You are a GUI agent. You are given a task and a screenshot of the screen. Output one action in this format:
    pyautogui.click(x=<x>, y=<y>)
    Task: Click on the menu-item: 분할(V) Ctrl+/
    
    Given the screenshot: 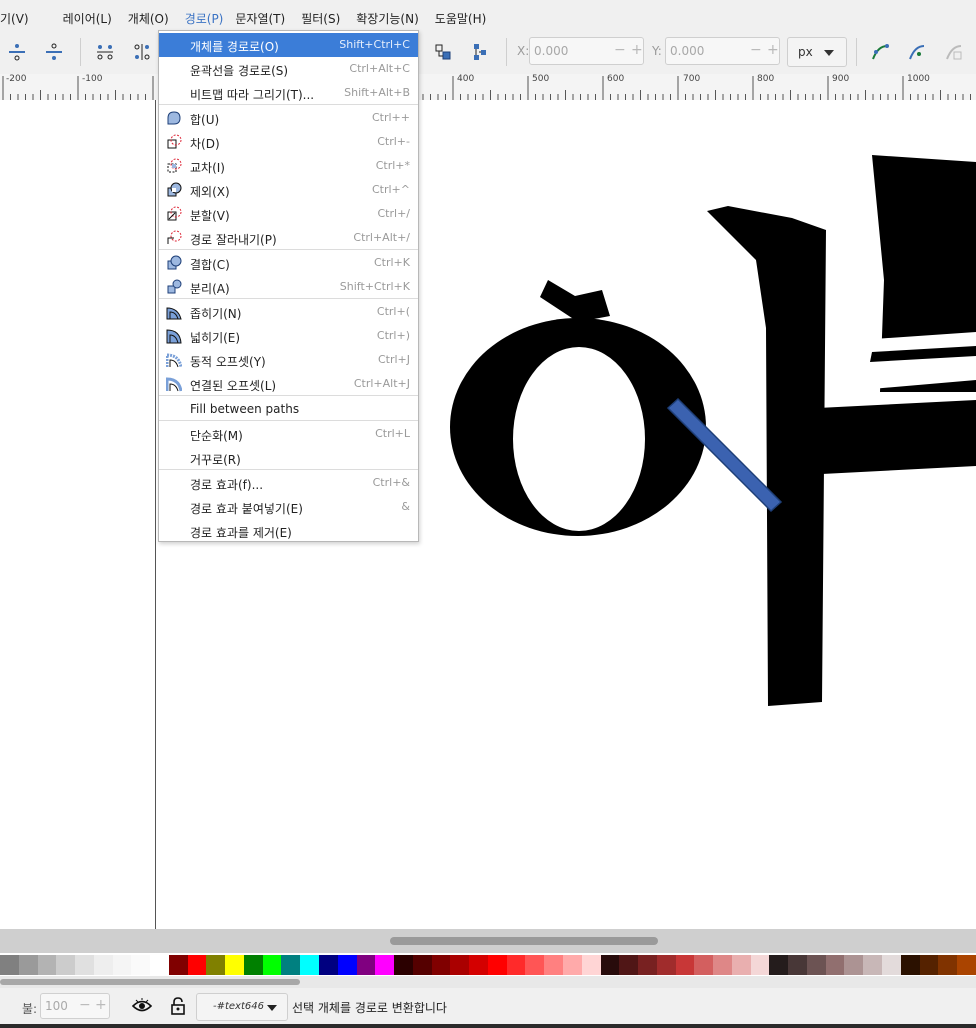 What is the action you would take?
    pyautogui.click(x=288, y=214)
    